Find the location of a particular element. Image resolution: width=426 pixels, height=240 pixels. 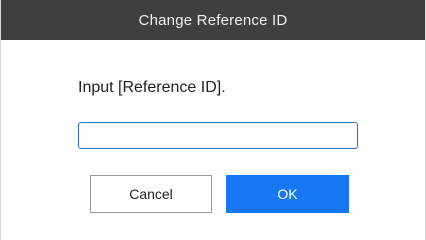

ok-button: OK is located at coordinates (287, 194).